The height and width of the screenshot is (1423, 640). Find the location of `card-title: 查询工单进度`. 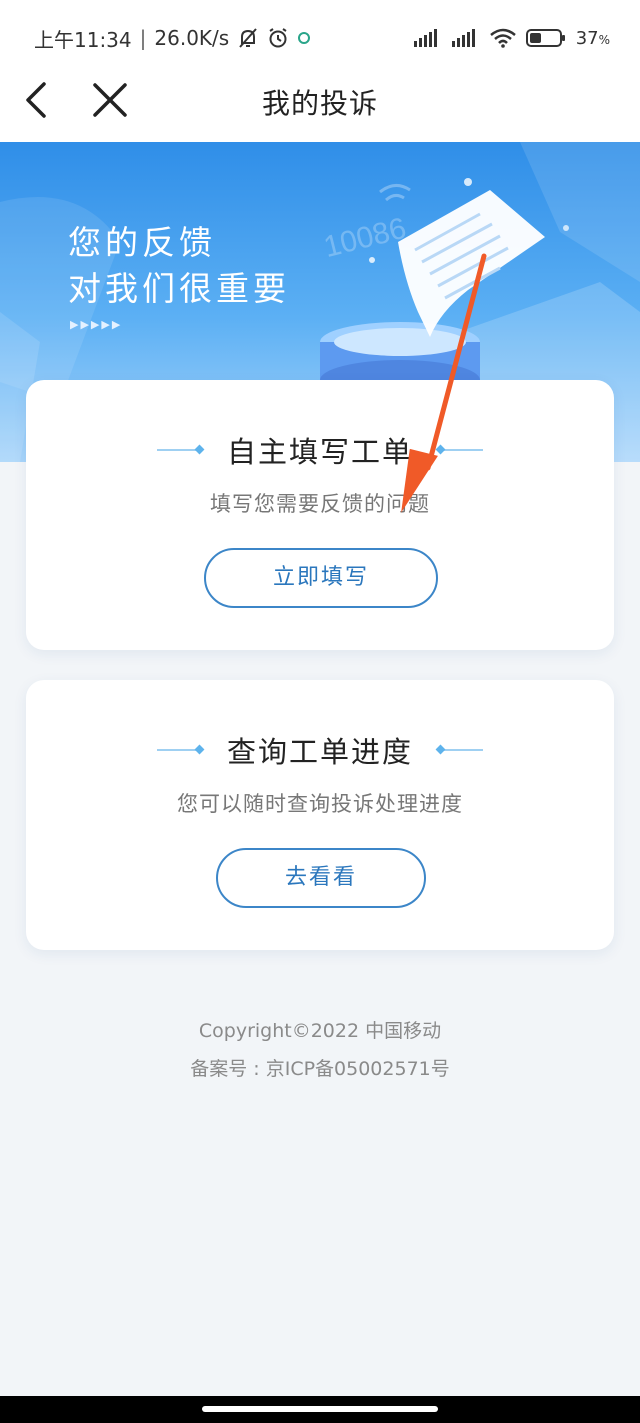

card-title: 查询工单进度 is located at coordinates (319, 752).